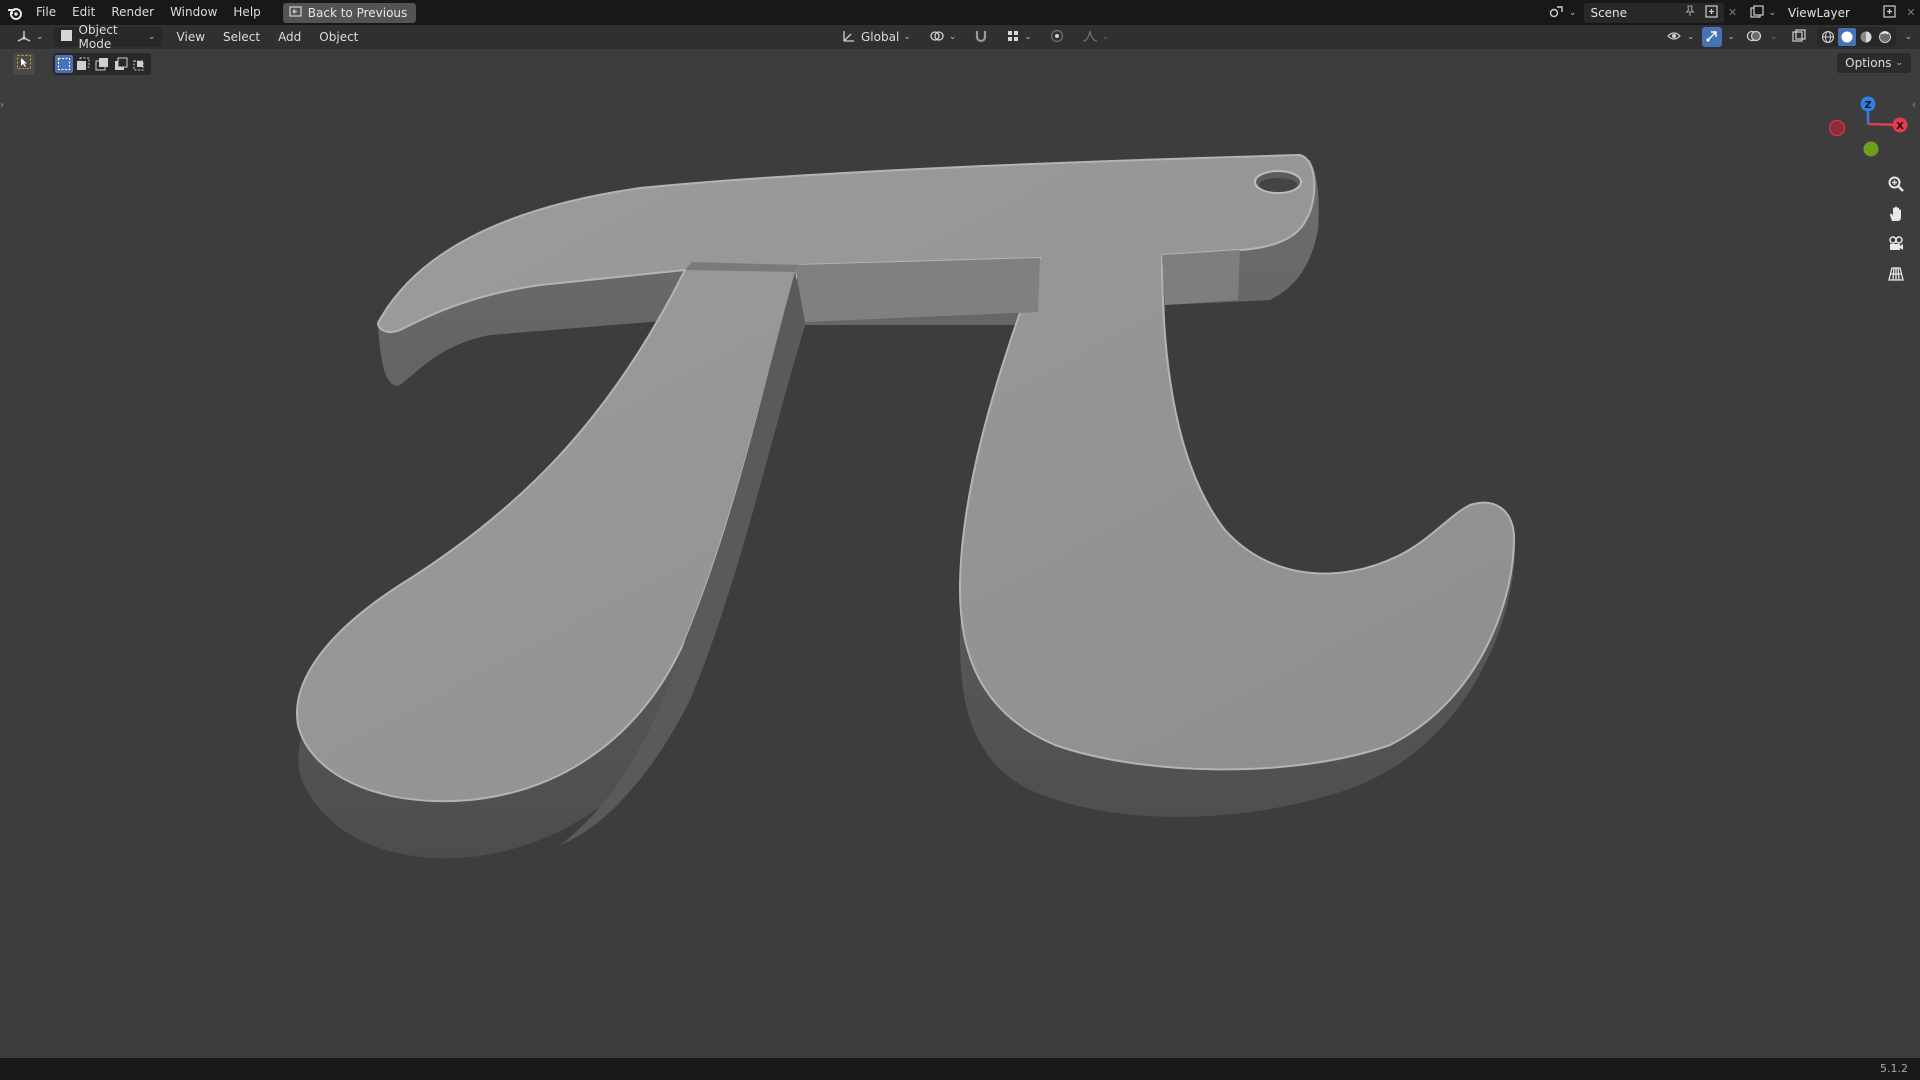 Image resolution: width=1920 pixels, height=1080 pixels. Describe the element at coordinates (1900, 126) in the screenshot. I see `svg-text: X` at that location.